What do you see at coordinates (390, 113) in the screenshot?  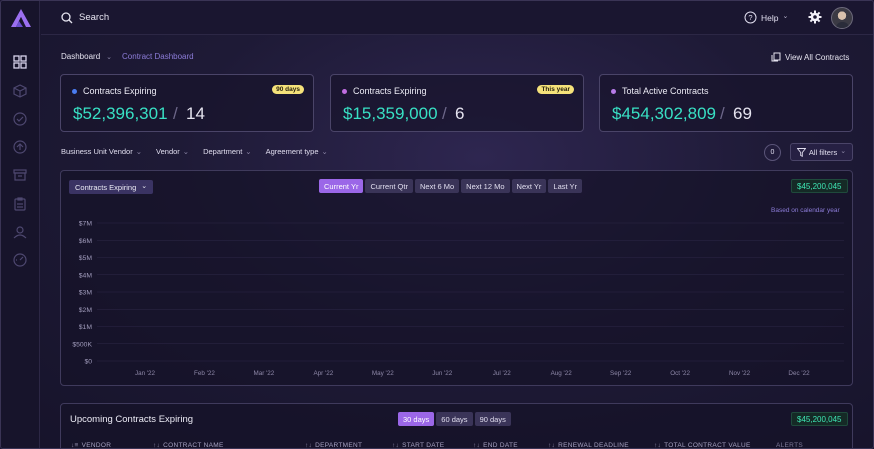 I see `card-value: $15,359,000` at bounding box center [390, 113].